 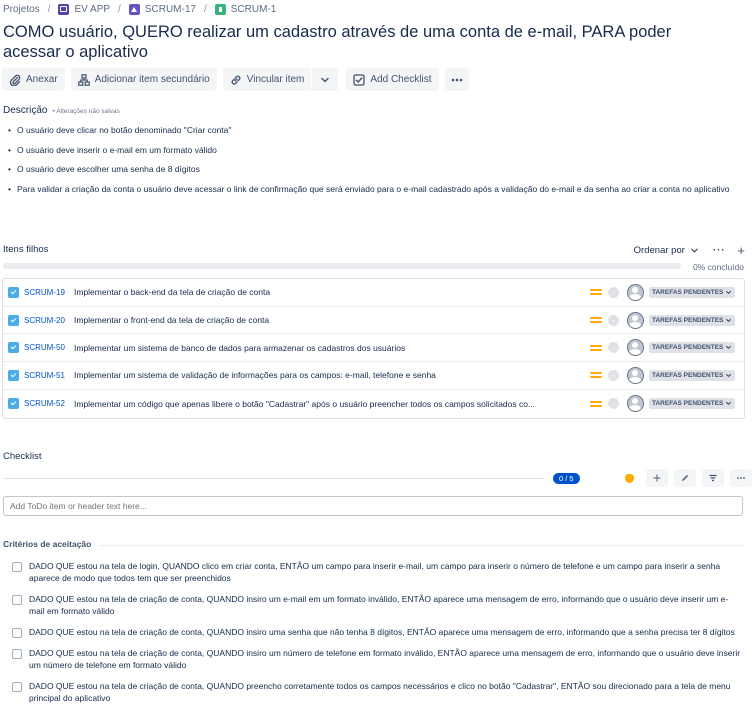 I want to click on child-issue-key: SCRUM-51, so click(x=49, y=375).